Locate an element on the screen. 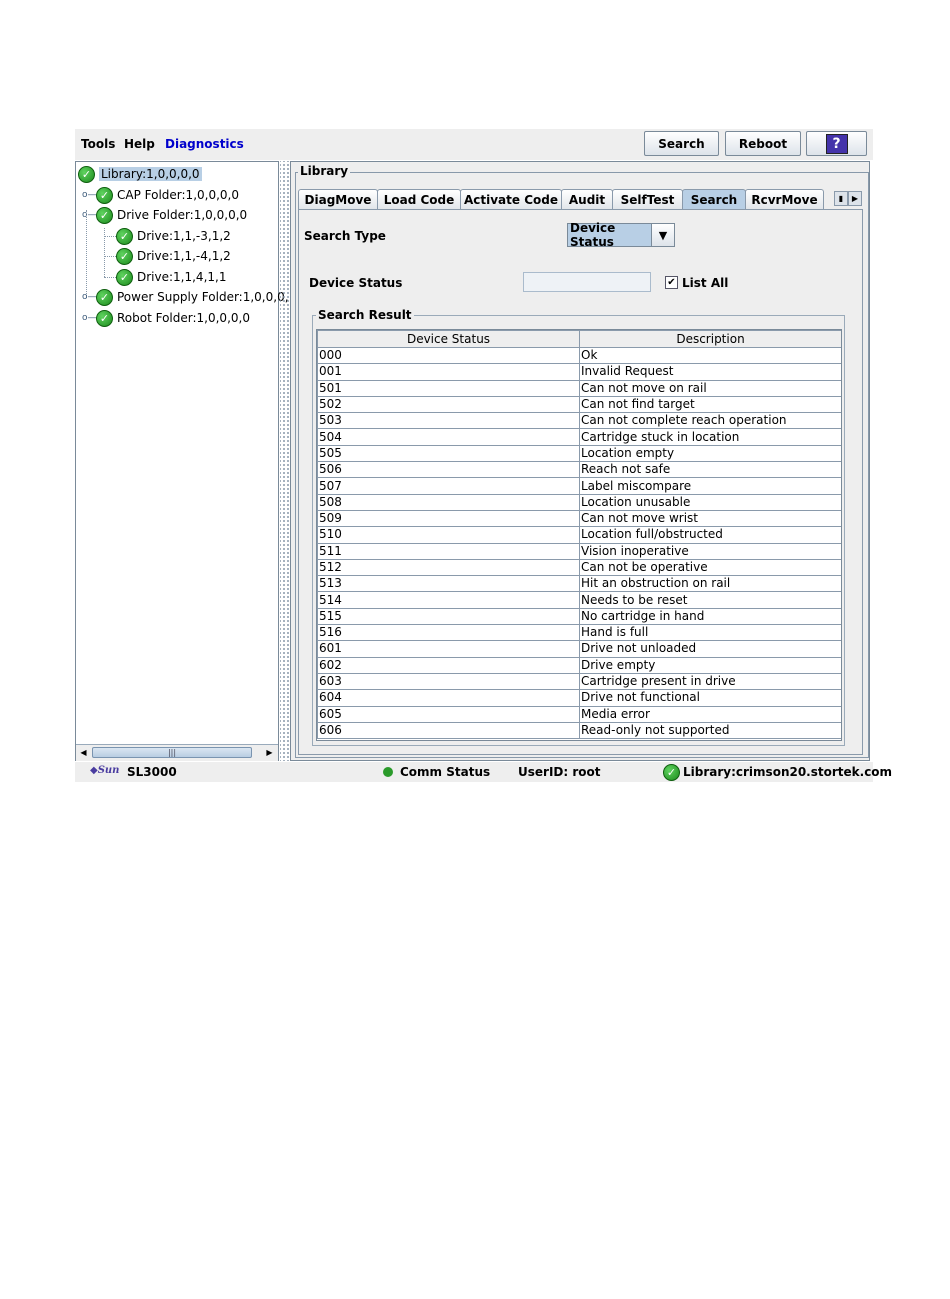 The height and width of the screenshot is (1299, 950). tree-horizontal-scrollbar: ◀ ||| ▶ is located at coordinates (177, 752).